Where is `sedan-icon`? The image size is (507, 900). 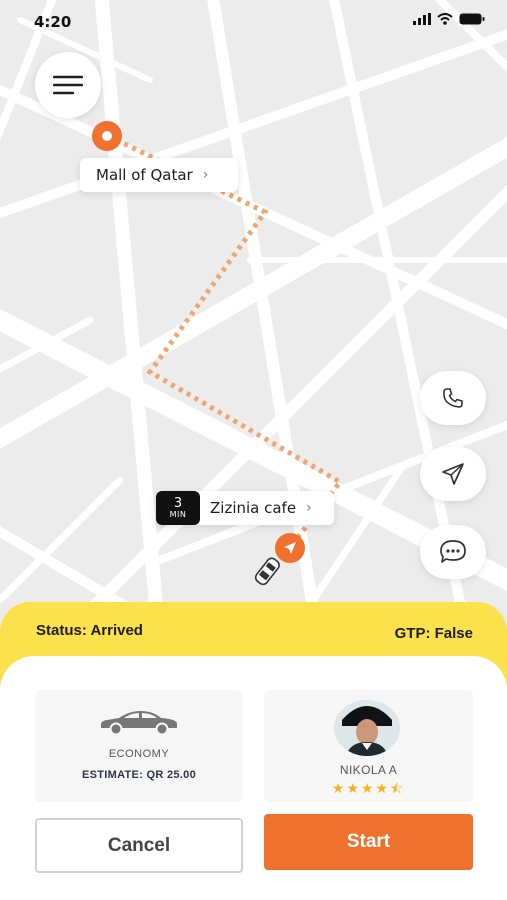
sedan-icon is located at coordinates (139, 723).